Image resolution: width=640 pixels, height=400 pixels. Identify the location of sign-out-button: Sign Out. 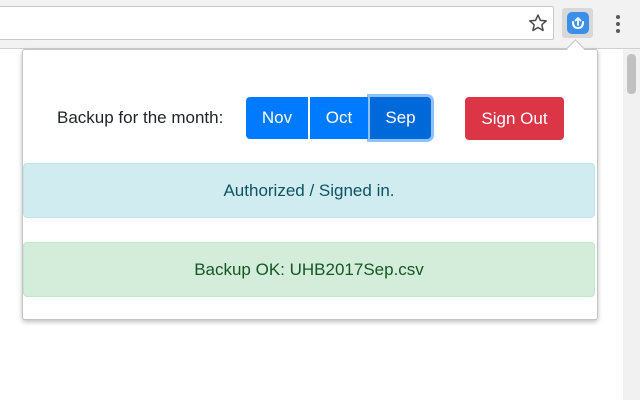
(514, 118).